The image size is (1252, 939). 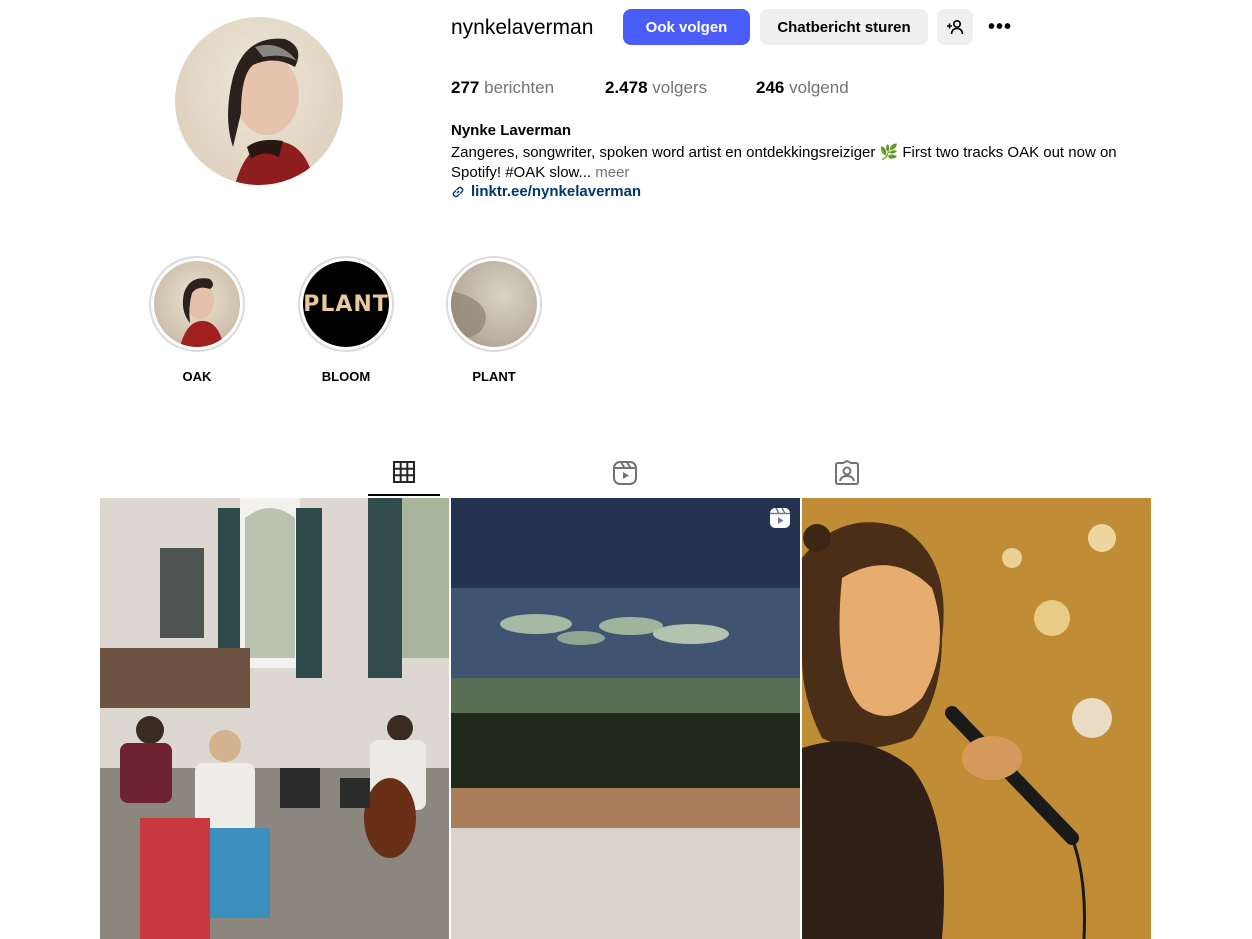 I want to click on post-image-string-ensemble, so click(x=274, y=718).